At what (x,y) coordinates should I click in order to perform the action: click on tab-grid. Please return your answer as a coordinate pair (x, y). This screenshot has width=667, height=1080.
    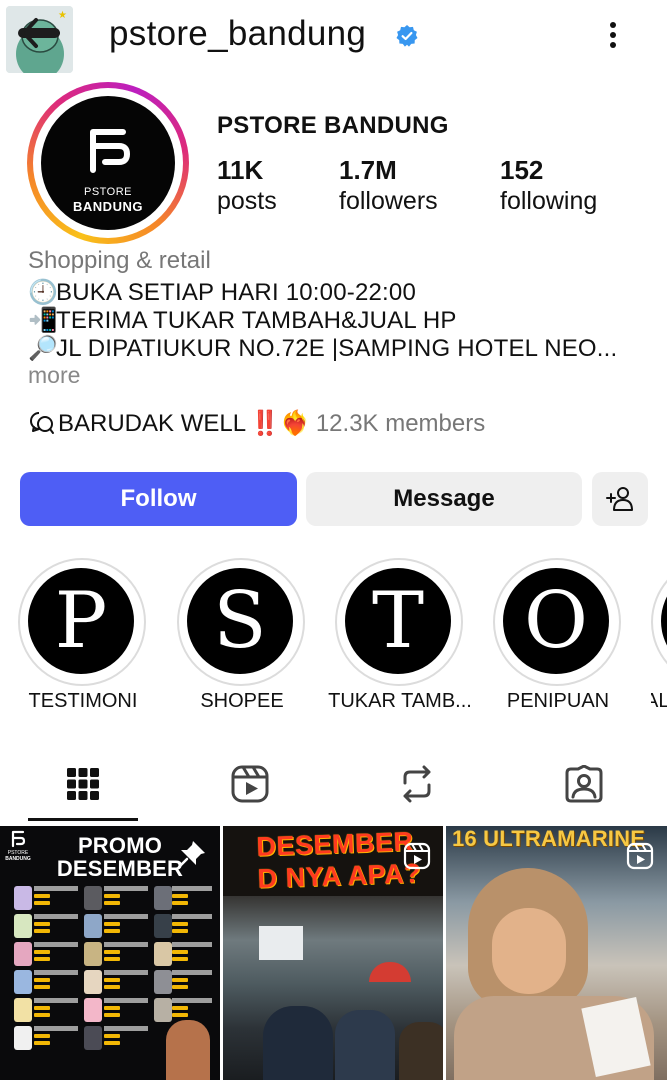
    Looking at the image, I should click on (83, 784).